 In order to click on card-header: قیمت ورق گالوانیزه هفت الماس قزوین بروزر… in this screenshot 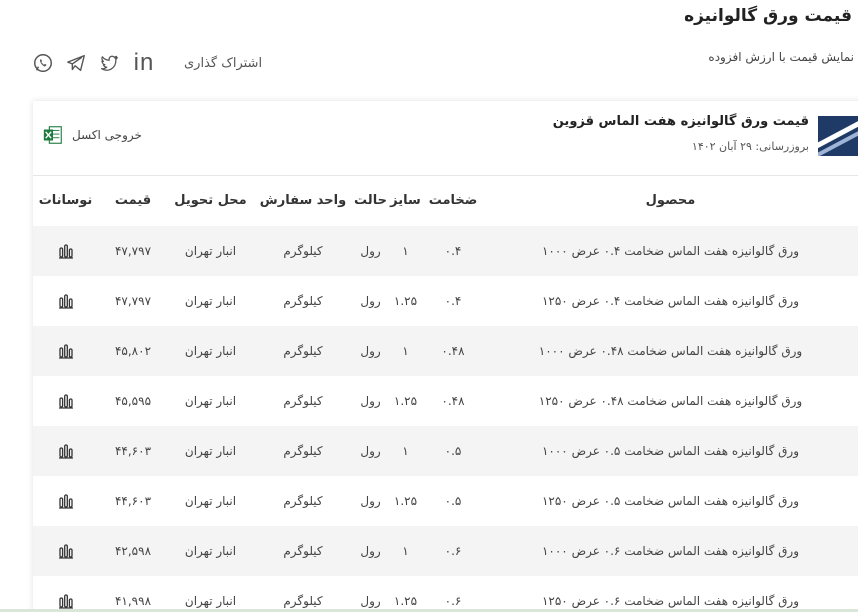, I will do `click(445, 138)`.